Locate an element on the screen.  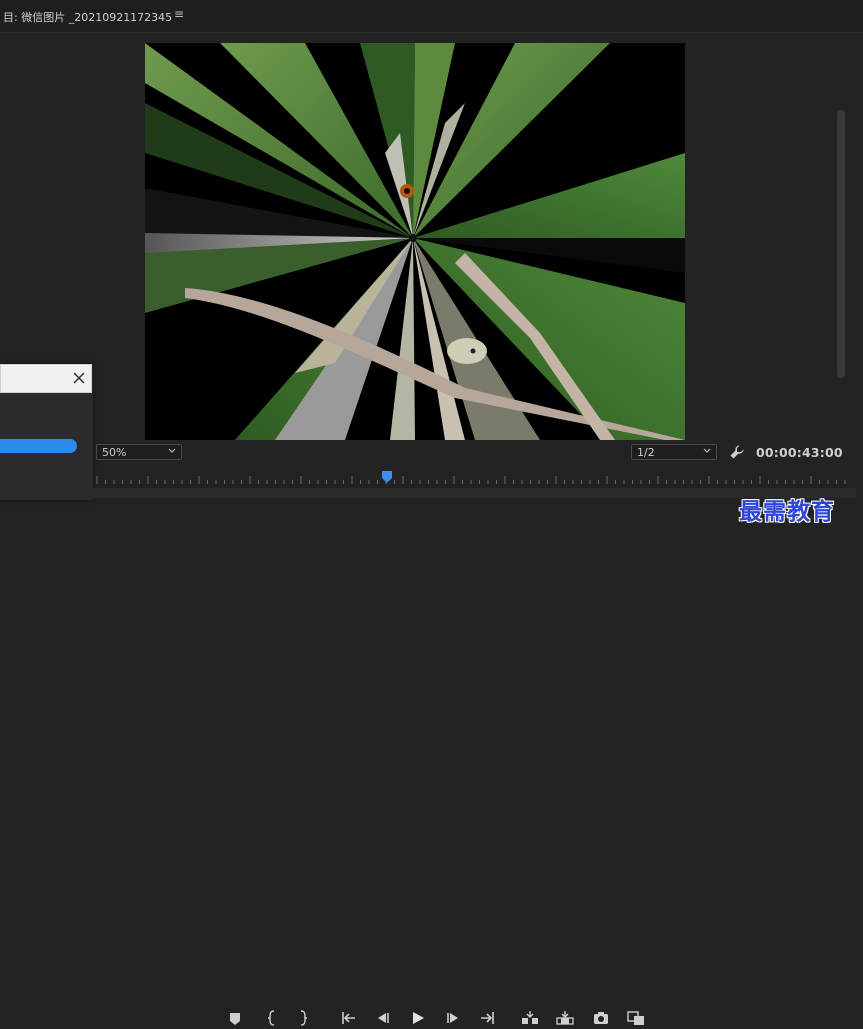
time-ruler-ticks is located at coordinates (471, 480).